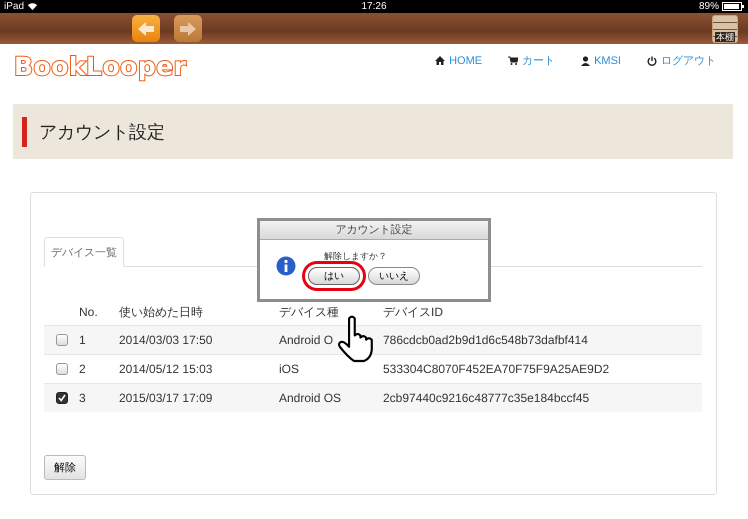 Image resolution: width=748 pixels, height=519 pixels. I want to click on info-icon, so click(286, 266).